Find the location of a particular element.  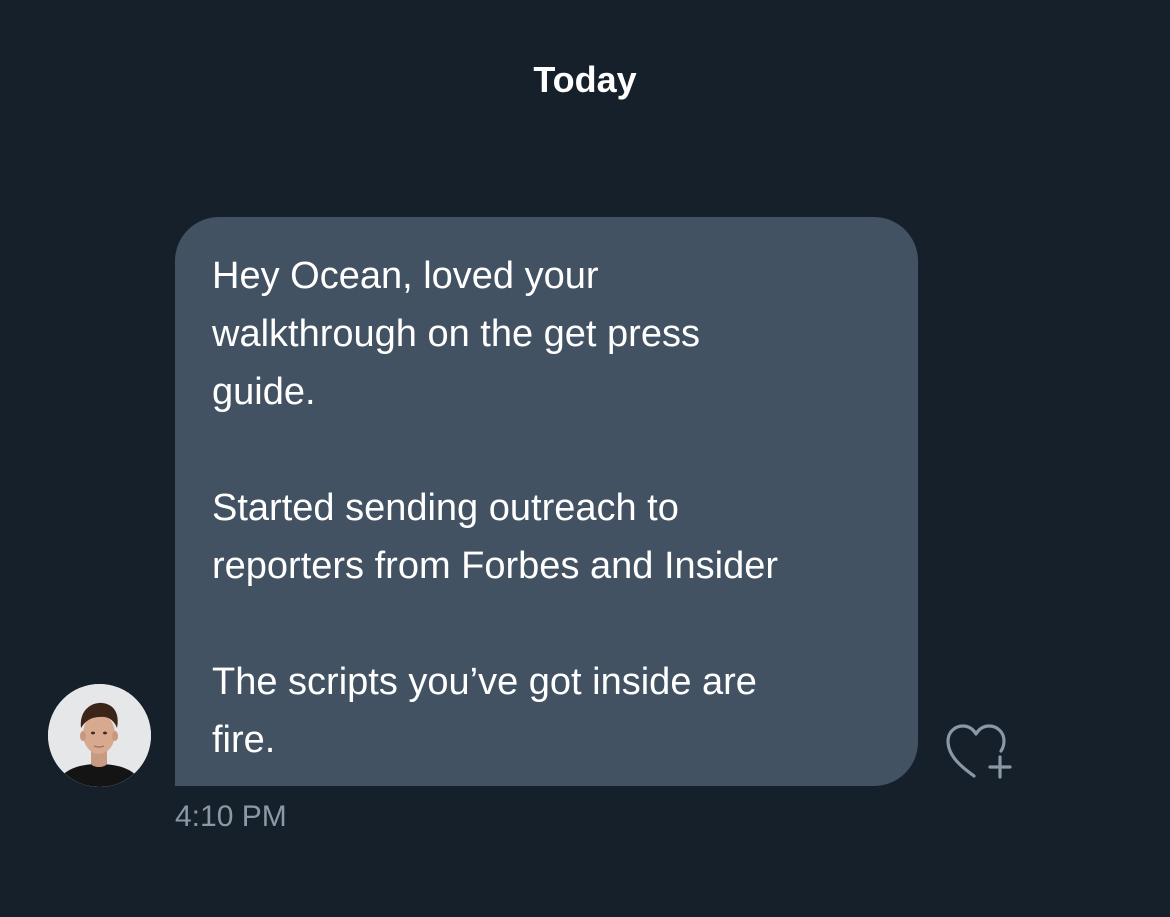

heart-plus-icon is located at coordinates (979, 751).